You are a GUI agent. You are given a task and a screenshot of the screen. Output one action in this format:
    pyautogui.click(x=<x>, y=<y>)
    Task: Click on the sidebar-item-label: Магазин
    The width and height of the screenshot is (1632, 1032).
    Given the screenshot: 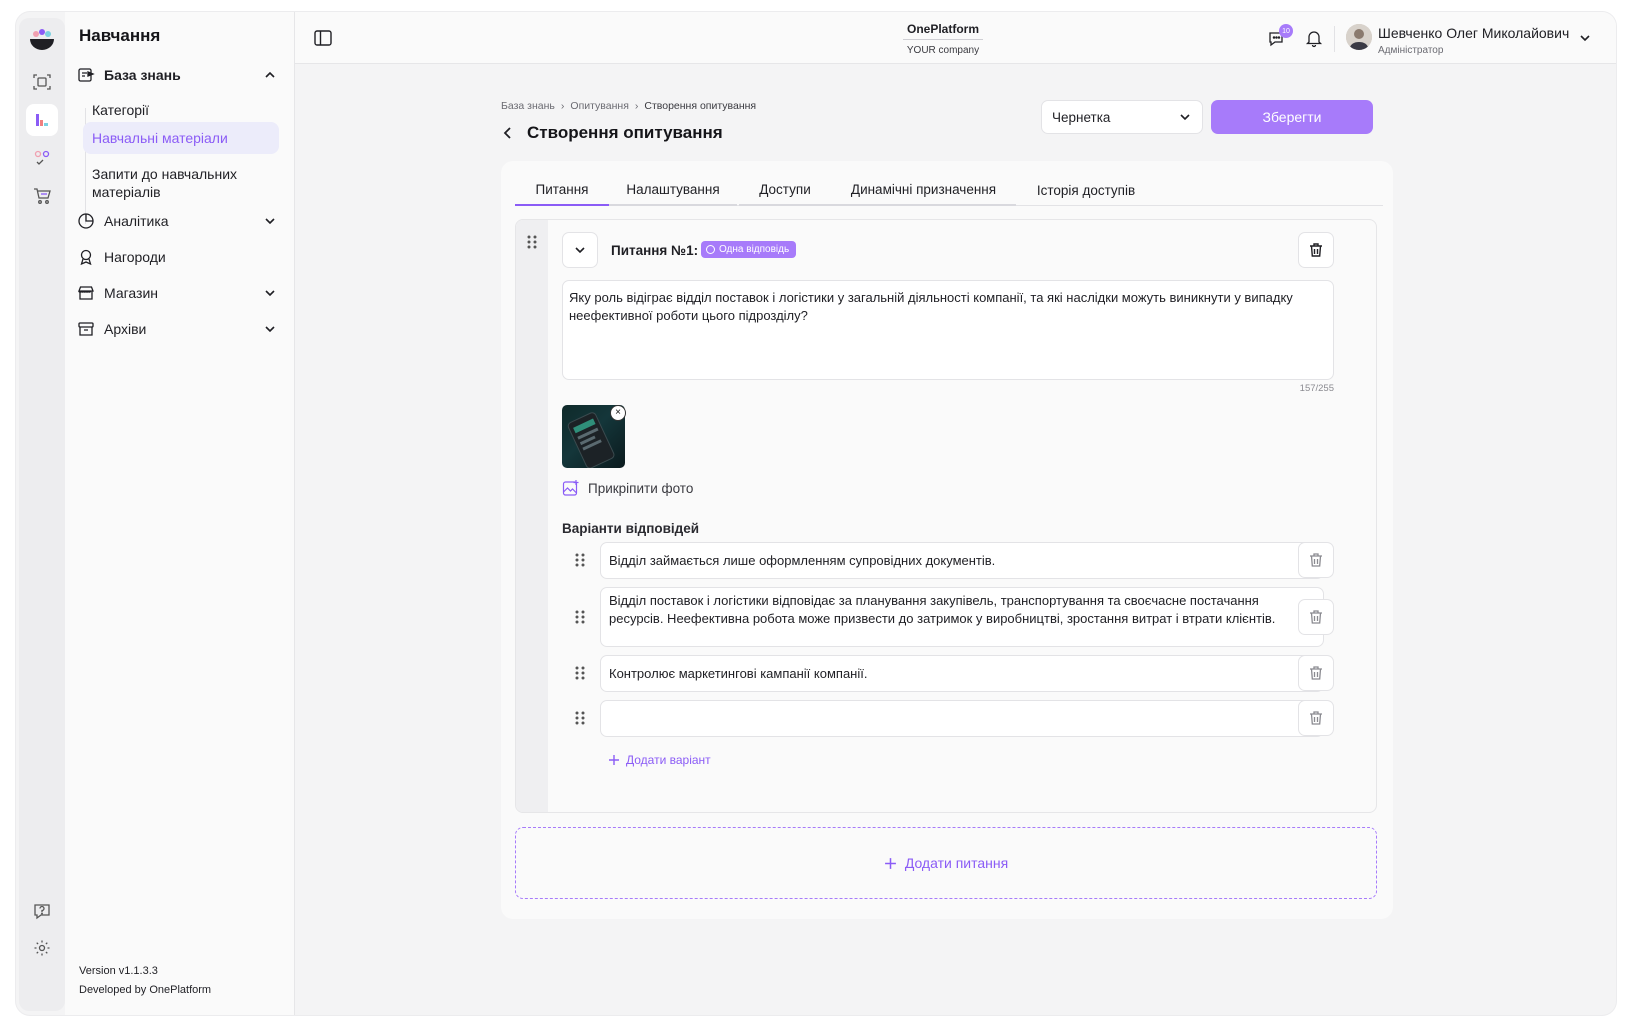 What is the action you would take?
    pyautogui.click(x=131, y=293)
    